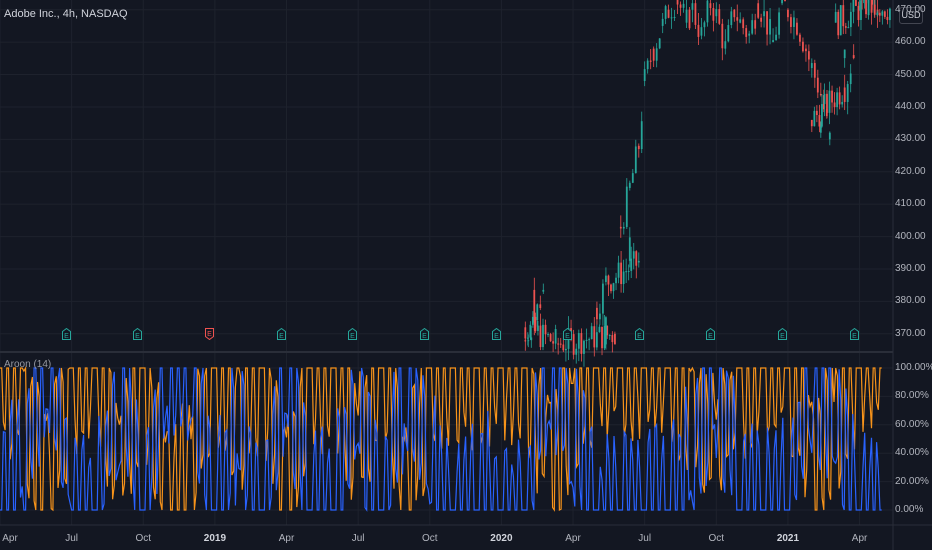 The image size is (932, 550). What do you see at coordinates (910, 42) in the screenshot?
I see `price-tick-label: 460.00` at bounding box center [910, 42].